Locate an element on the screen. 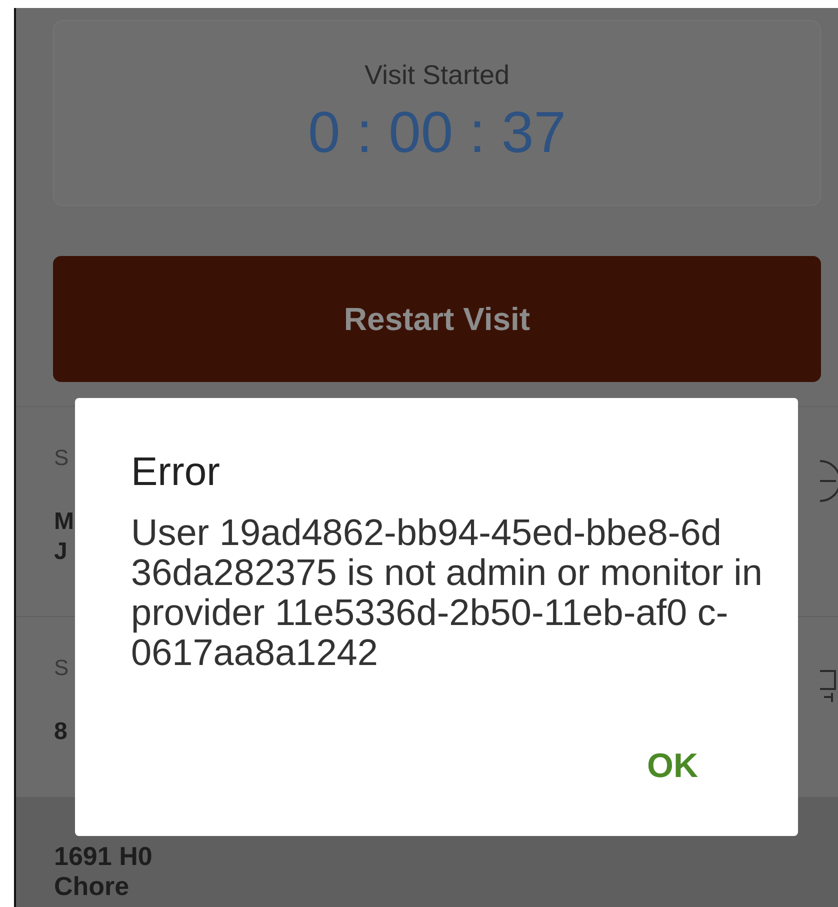 The height and width of the screenshot is (907, 838). detail-value: J is located at coordinates (61, 552).